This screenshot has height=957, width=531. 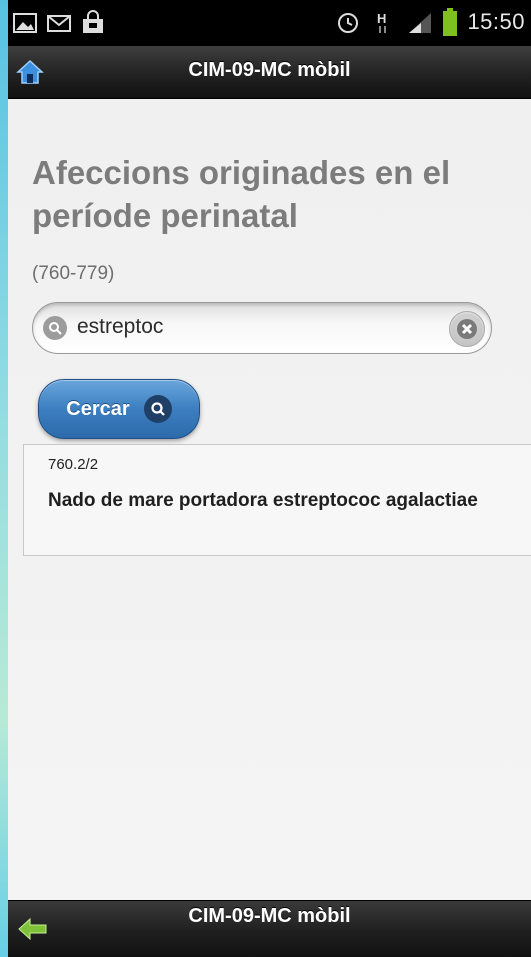 What do you see at coordinates (348, 23) in the screenshot?
I see `alarm-icon` at bounding box center [348, 23].